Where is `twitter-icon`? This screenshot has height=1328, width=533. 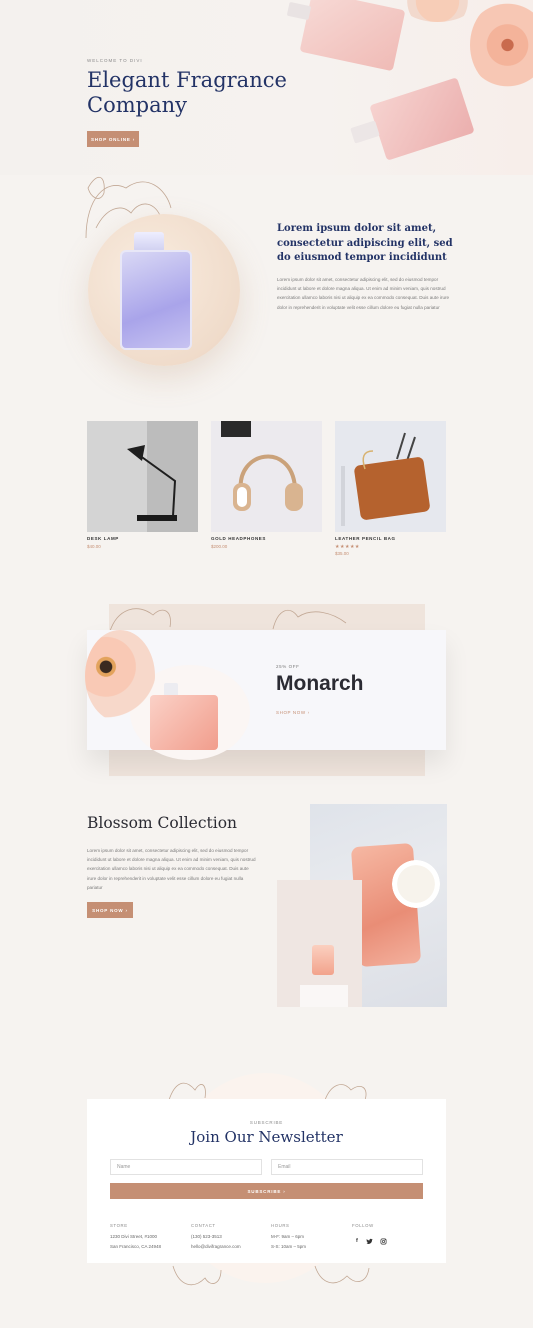 twitter-icon is located at coordinates (369, 1242).